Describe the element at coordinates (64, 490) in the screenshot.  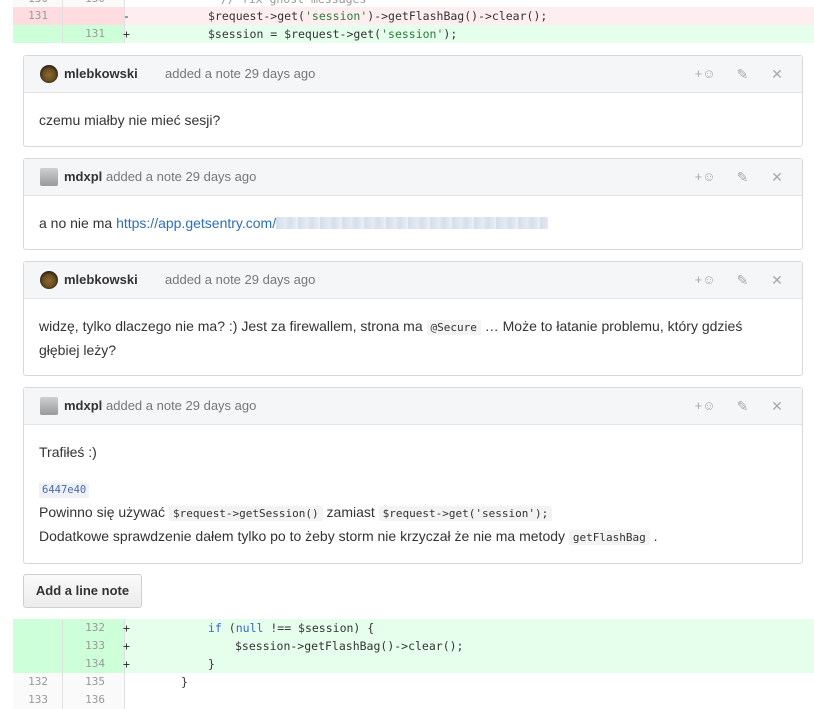
I see `commit-link: 6447e40` at that location.